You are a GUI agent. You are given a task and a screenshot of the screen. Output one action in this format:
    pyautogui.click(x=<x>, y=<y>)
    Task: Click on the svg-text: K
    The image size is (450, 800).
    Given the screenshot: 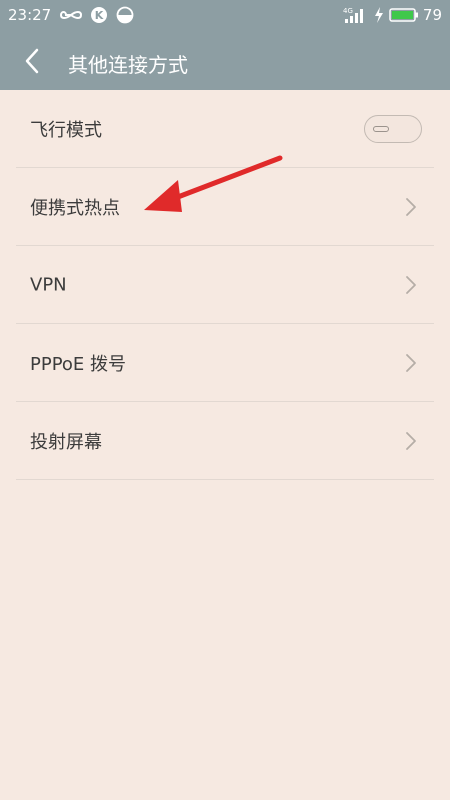 What is the action you would take?
    pyautogui.click(x=99, y=15)
    